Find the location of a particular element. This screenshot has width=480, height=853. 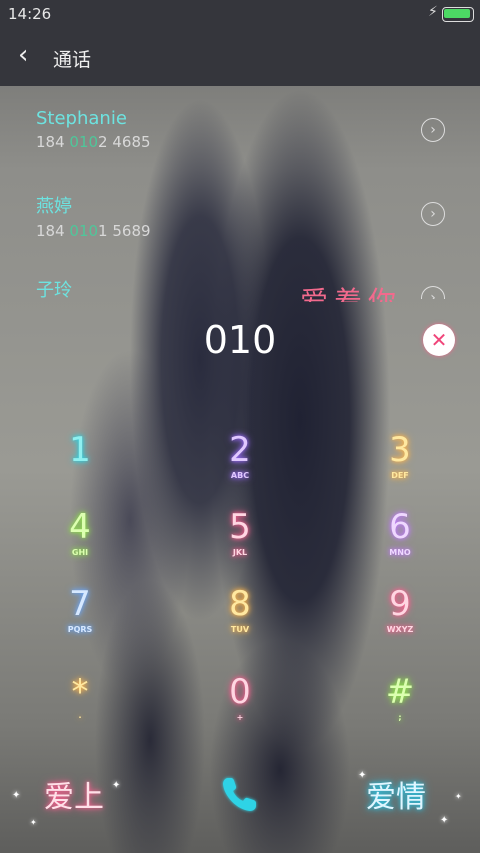

bottom-left-label: 爱上 is located at coordinates (74, 797).